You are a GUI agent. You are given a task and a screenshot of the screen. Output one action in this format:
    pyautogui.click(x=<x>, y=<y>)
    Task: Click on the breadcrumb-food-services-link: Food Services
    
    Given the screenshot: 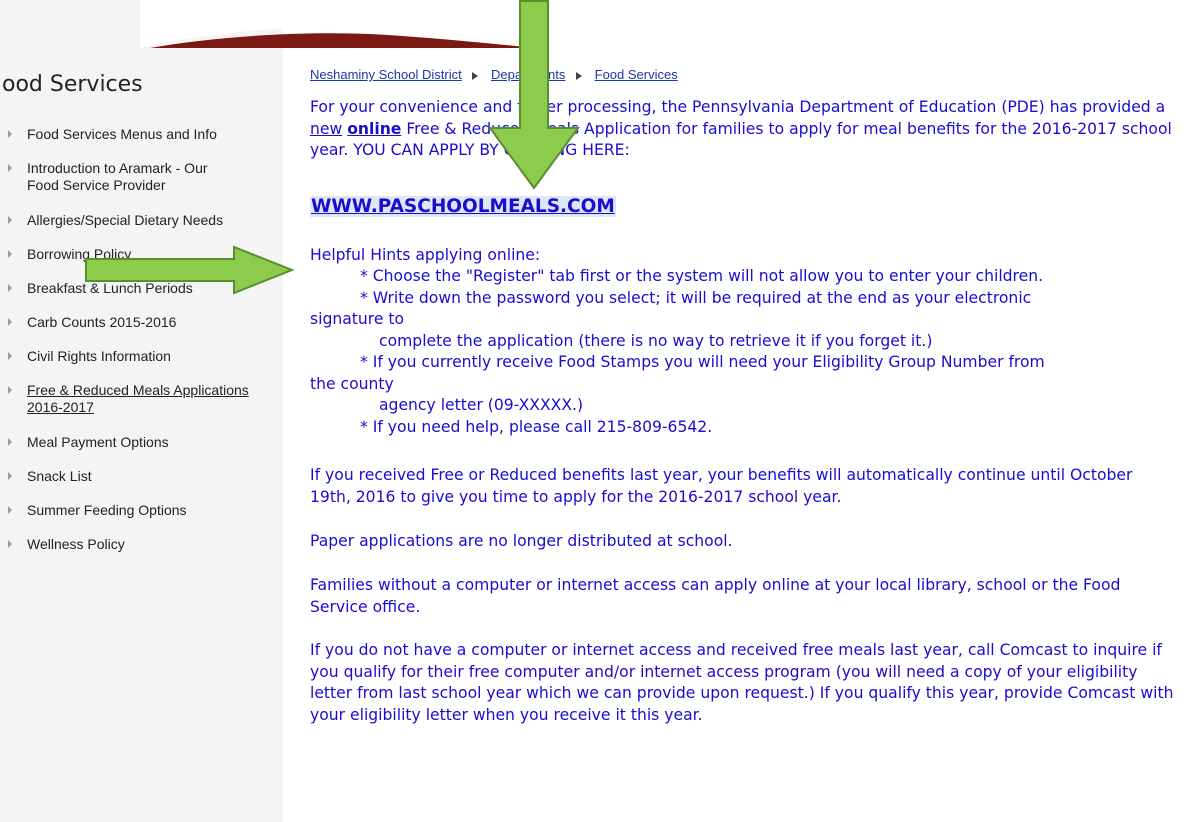 What is the action you would take?
    pyautogui.click(x=636, y=74)
    